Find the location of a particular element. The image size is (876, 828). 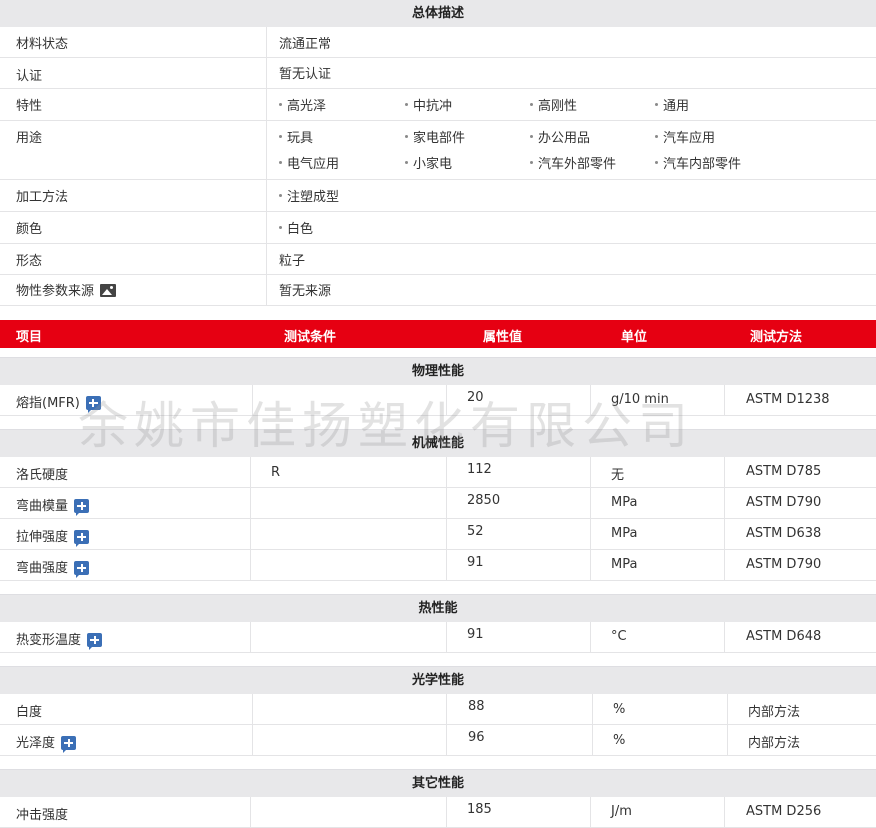

processing-label: 加工方法 is located at coordinates (42, 197).